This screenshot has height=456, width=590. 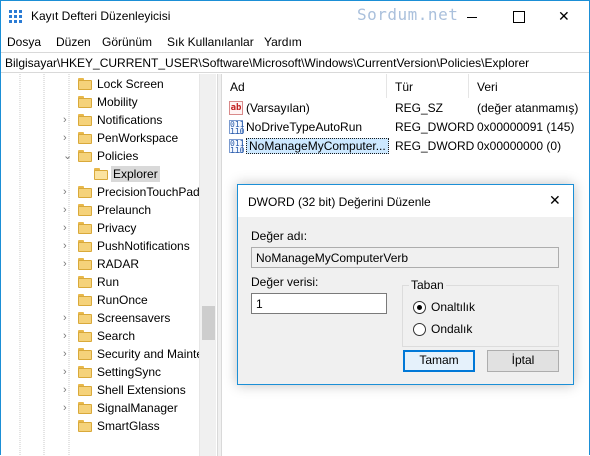 I want to click on dialog-close-button: ✕, so click(x=556, y=200).